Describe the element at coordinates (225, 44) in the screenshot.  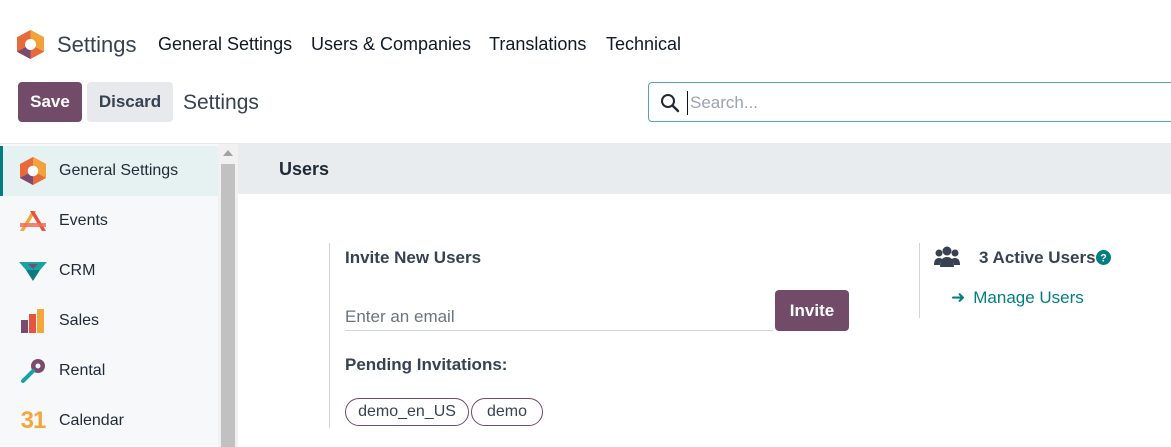
I see `menu-general-settings: General Settings` at that location.